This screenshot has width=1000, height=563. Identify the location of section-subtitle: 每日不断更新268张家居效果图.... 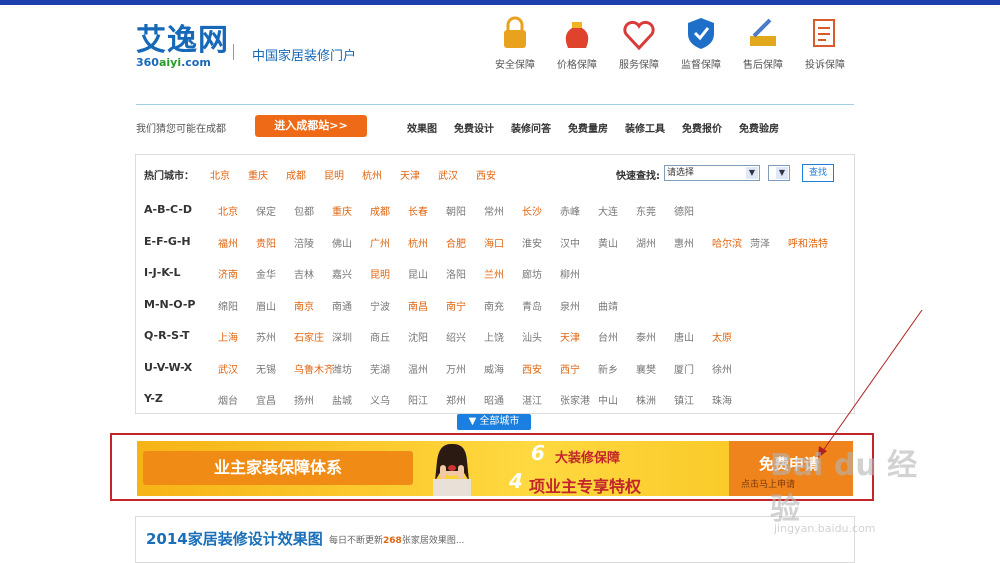
(397, 541).